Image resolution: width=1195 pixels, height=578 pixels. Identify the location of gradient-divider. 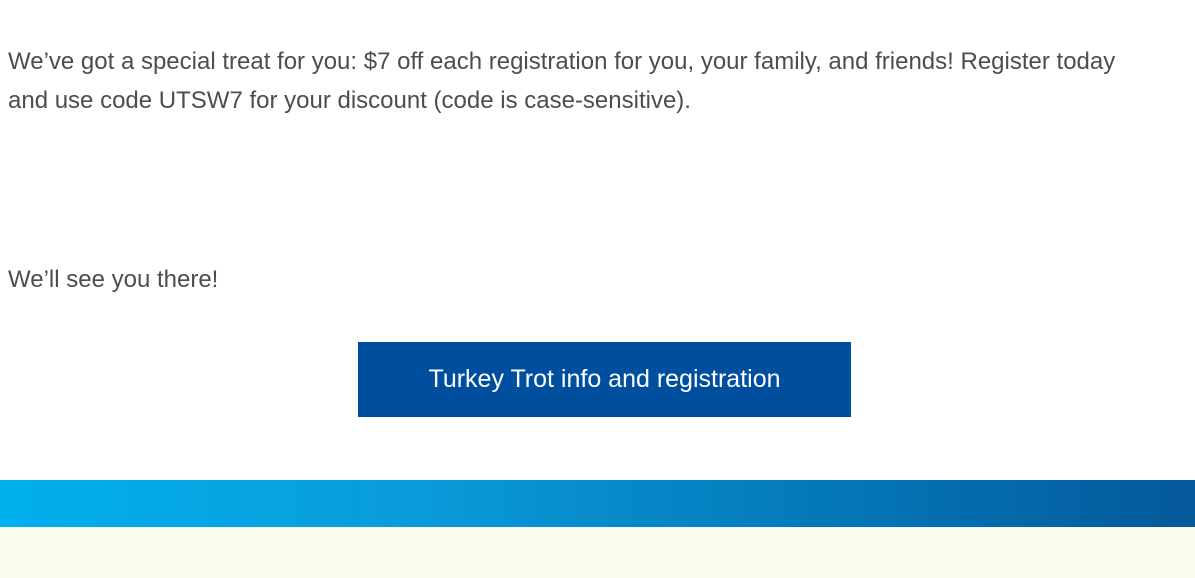
(597, 503).